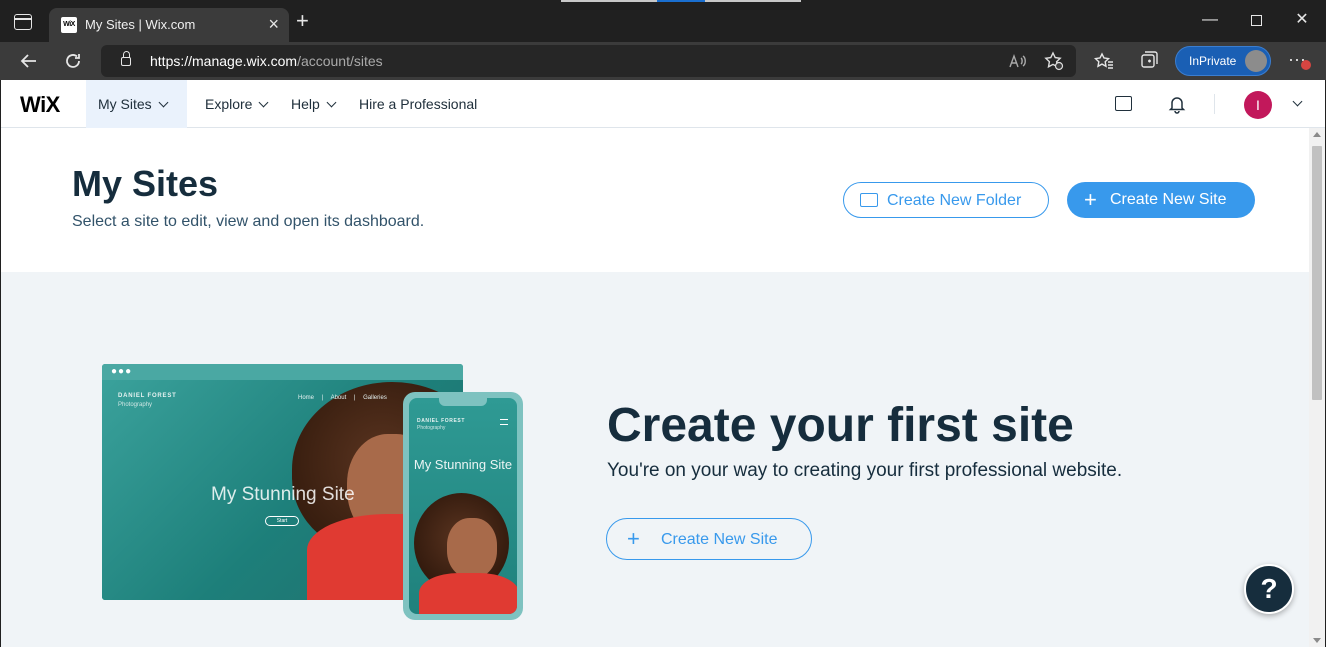 This screenshot has width=1326, height=647. I want to click on profile-avatar-icon, so click(1256, 61).